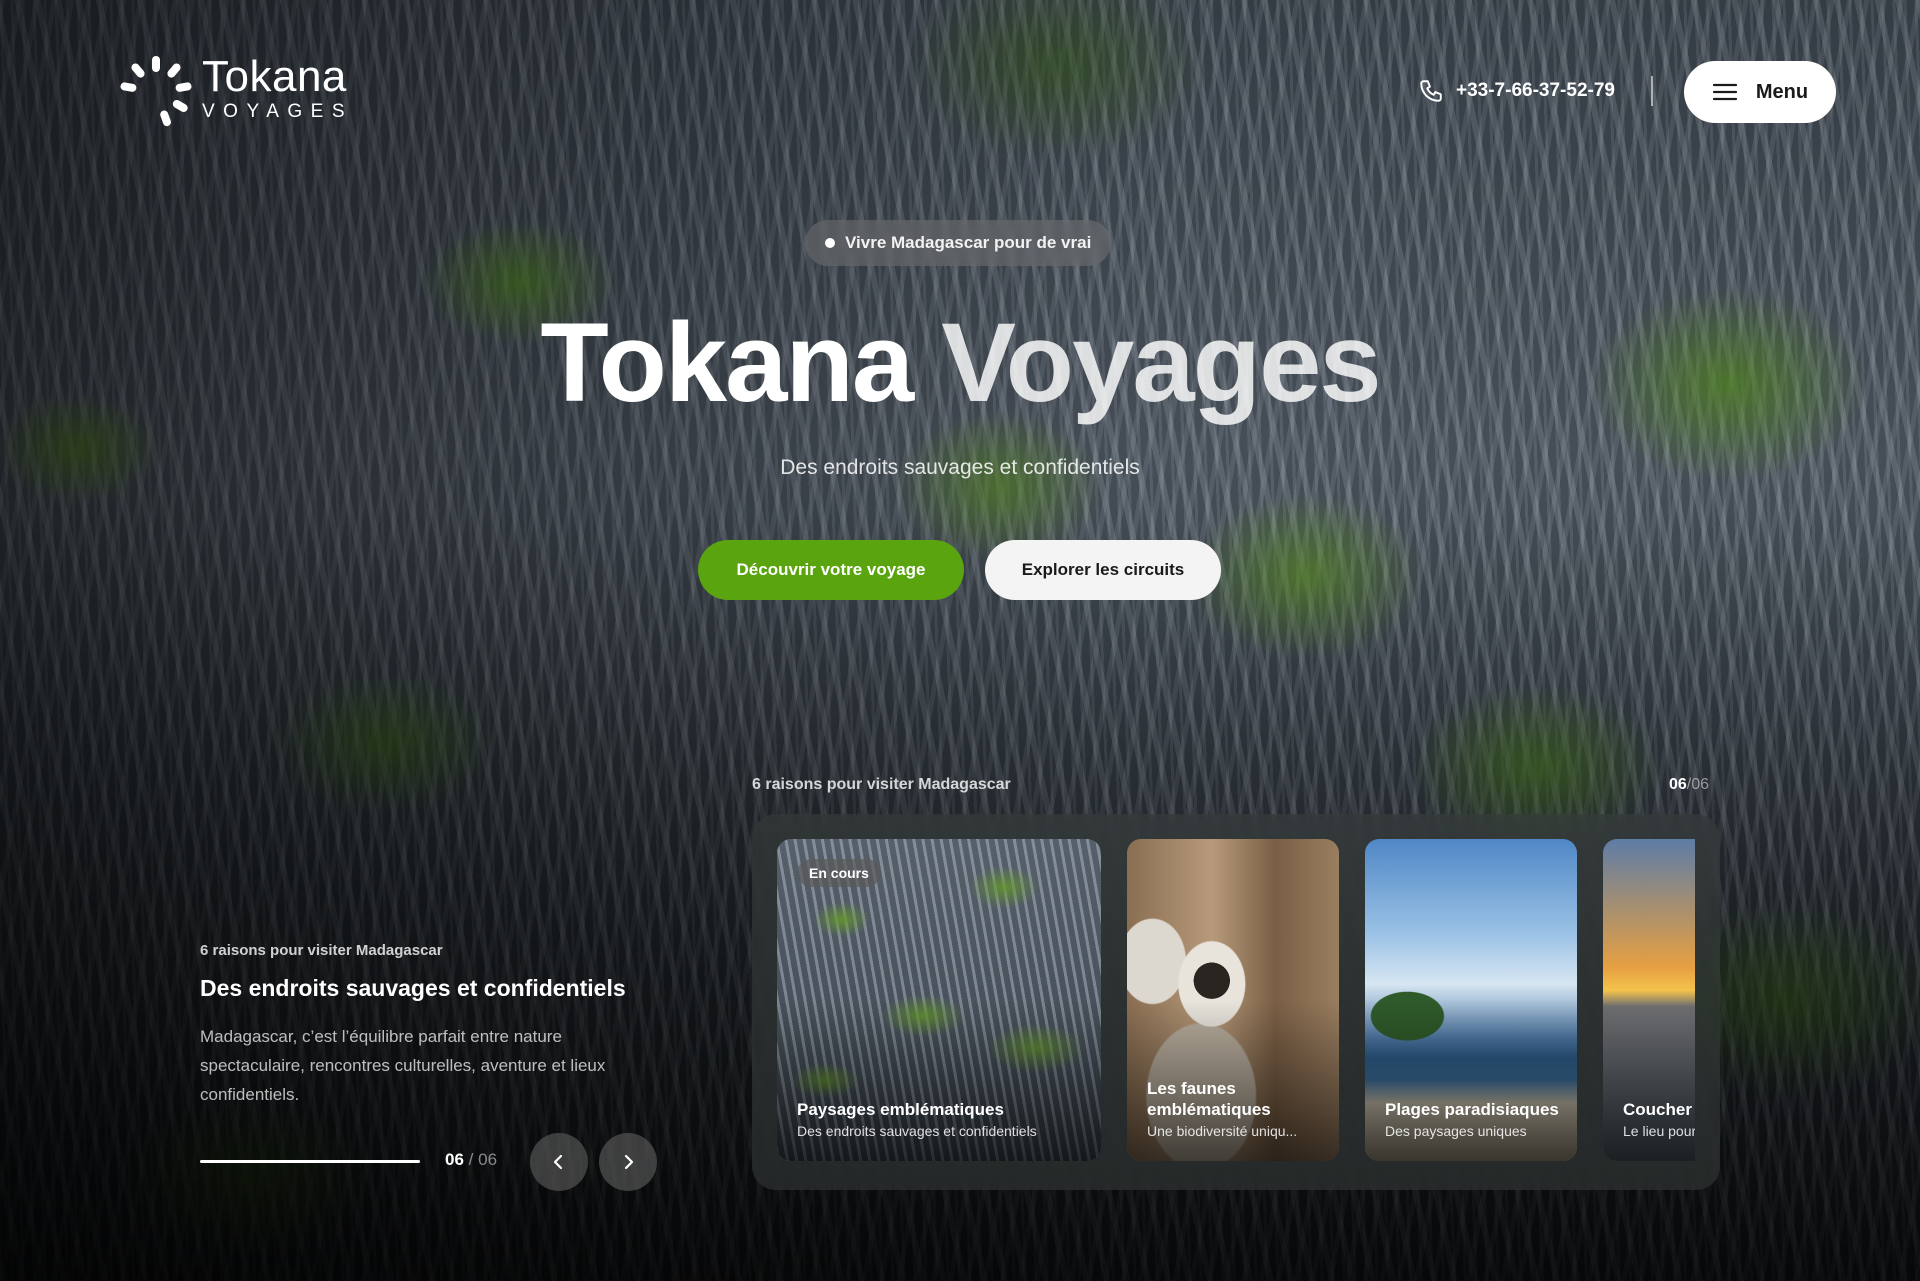  I want to click on header-divider, so click(1652, 91).